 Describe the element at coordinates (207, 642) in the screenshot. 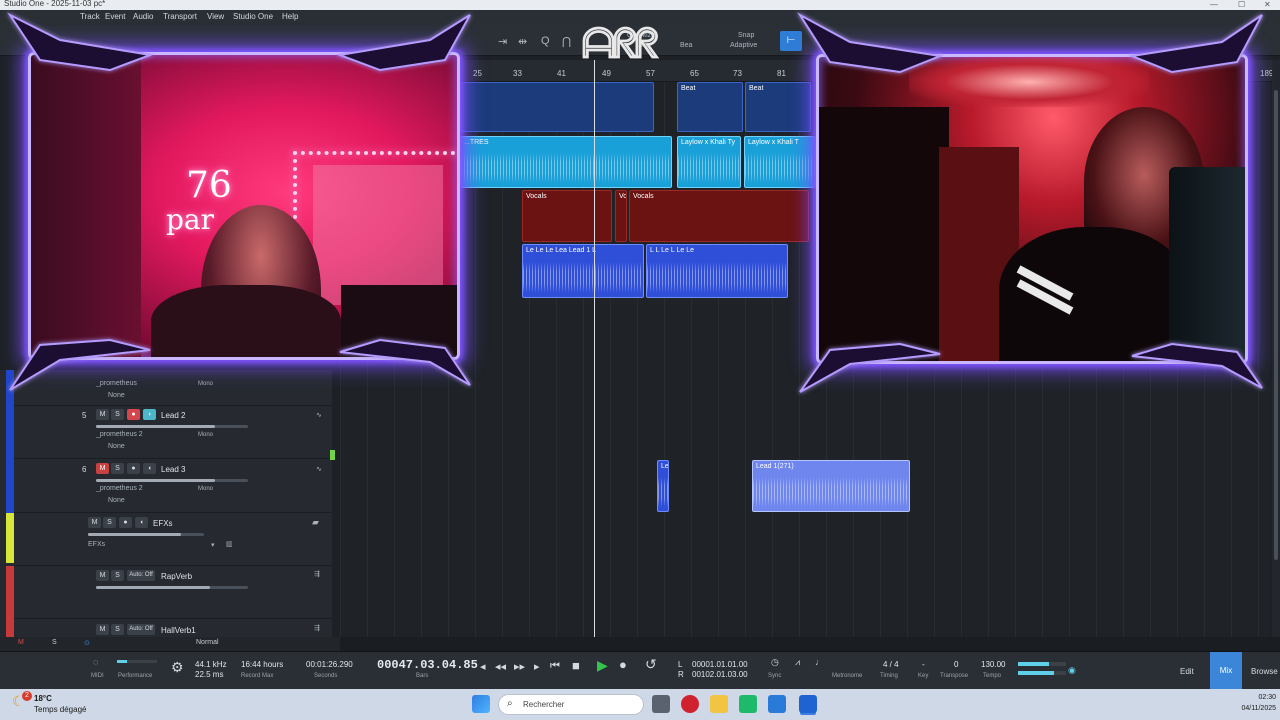

I see `automation-mode: Normal` at that location.